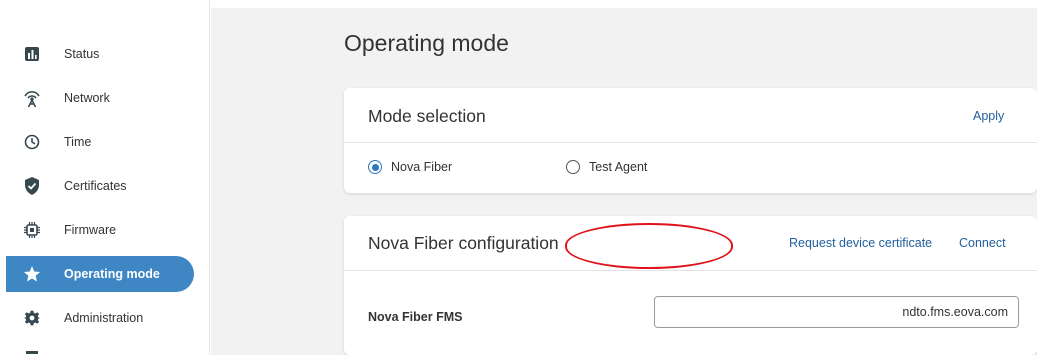  Describe the element at coordinates (32, 186) in the screenshot. I see `shield-check-icon` at that location.